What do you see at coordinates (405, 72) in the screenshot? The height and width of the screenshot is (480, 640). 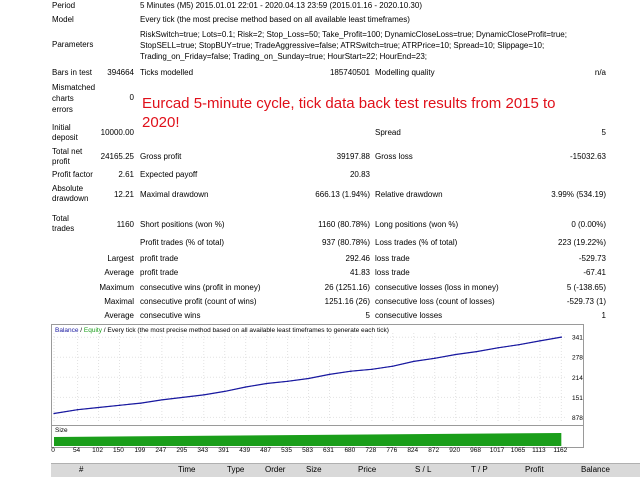 I see `quality-label: Modelling quality` at bounding box center [405, 72].